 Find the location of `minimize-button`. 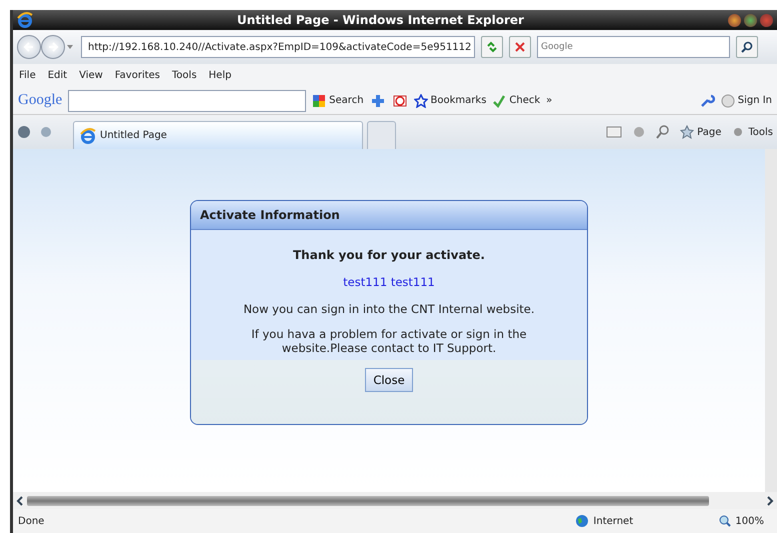

minimize-button is located at coordinates (734, 20).